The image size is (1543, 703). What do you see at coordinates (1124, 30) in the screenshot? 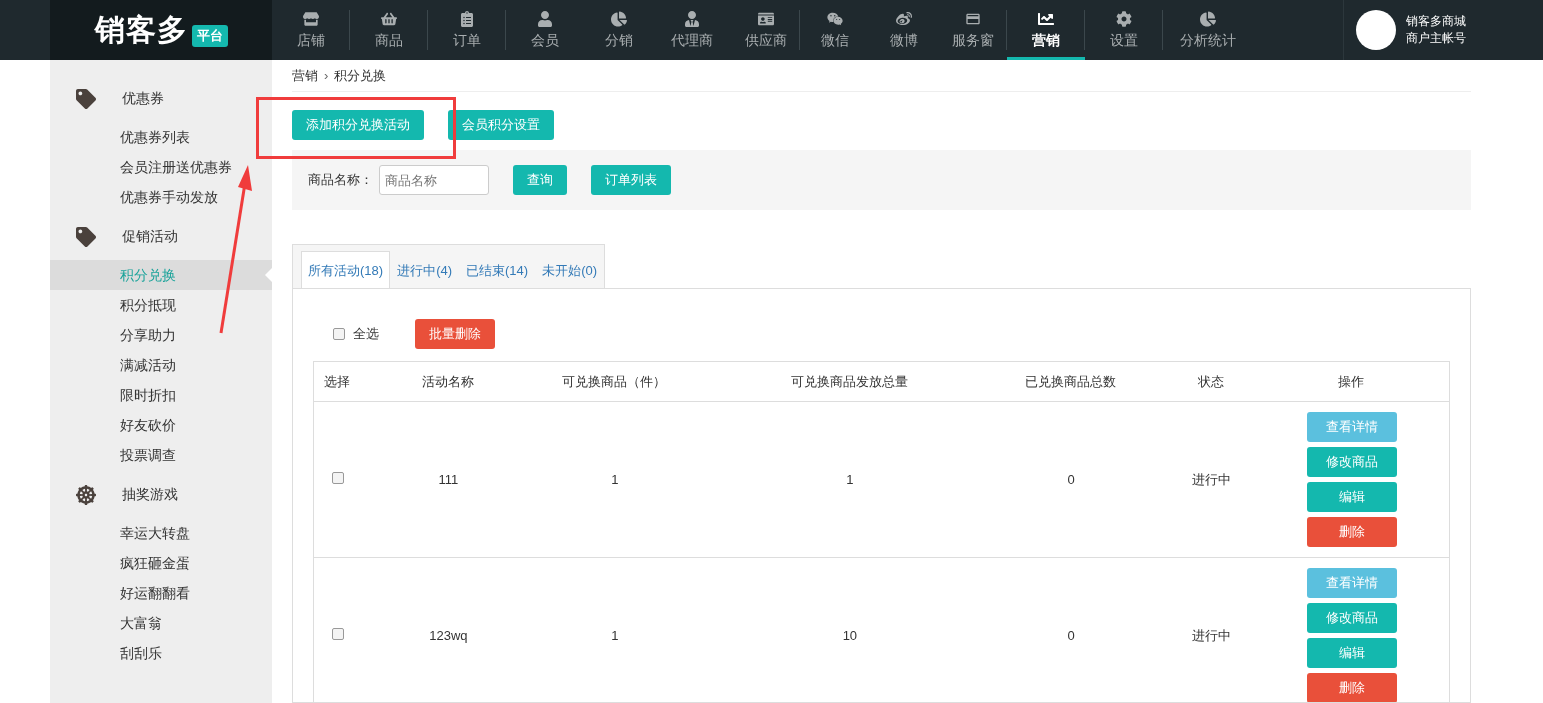
I see `nav-tab: 设置` at bounding box center [1124, 30].